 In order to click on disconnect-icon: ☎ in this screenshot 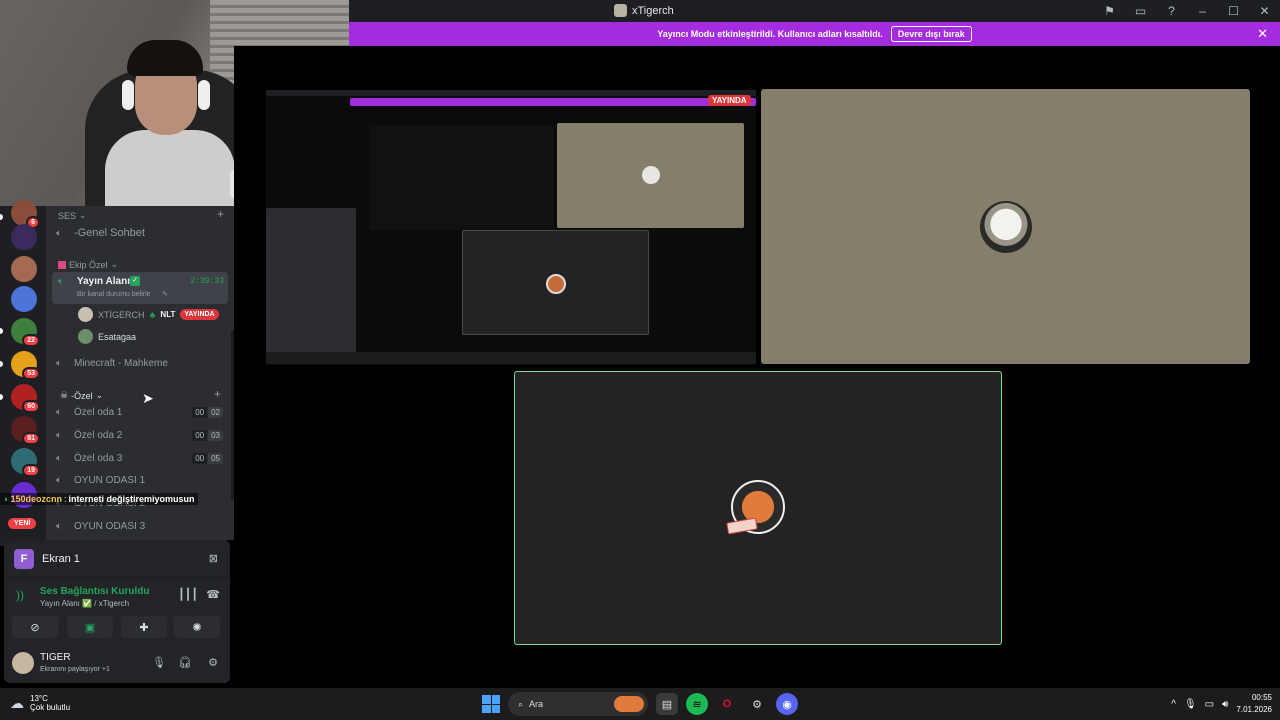, I will do `click(213, 594)`.